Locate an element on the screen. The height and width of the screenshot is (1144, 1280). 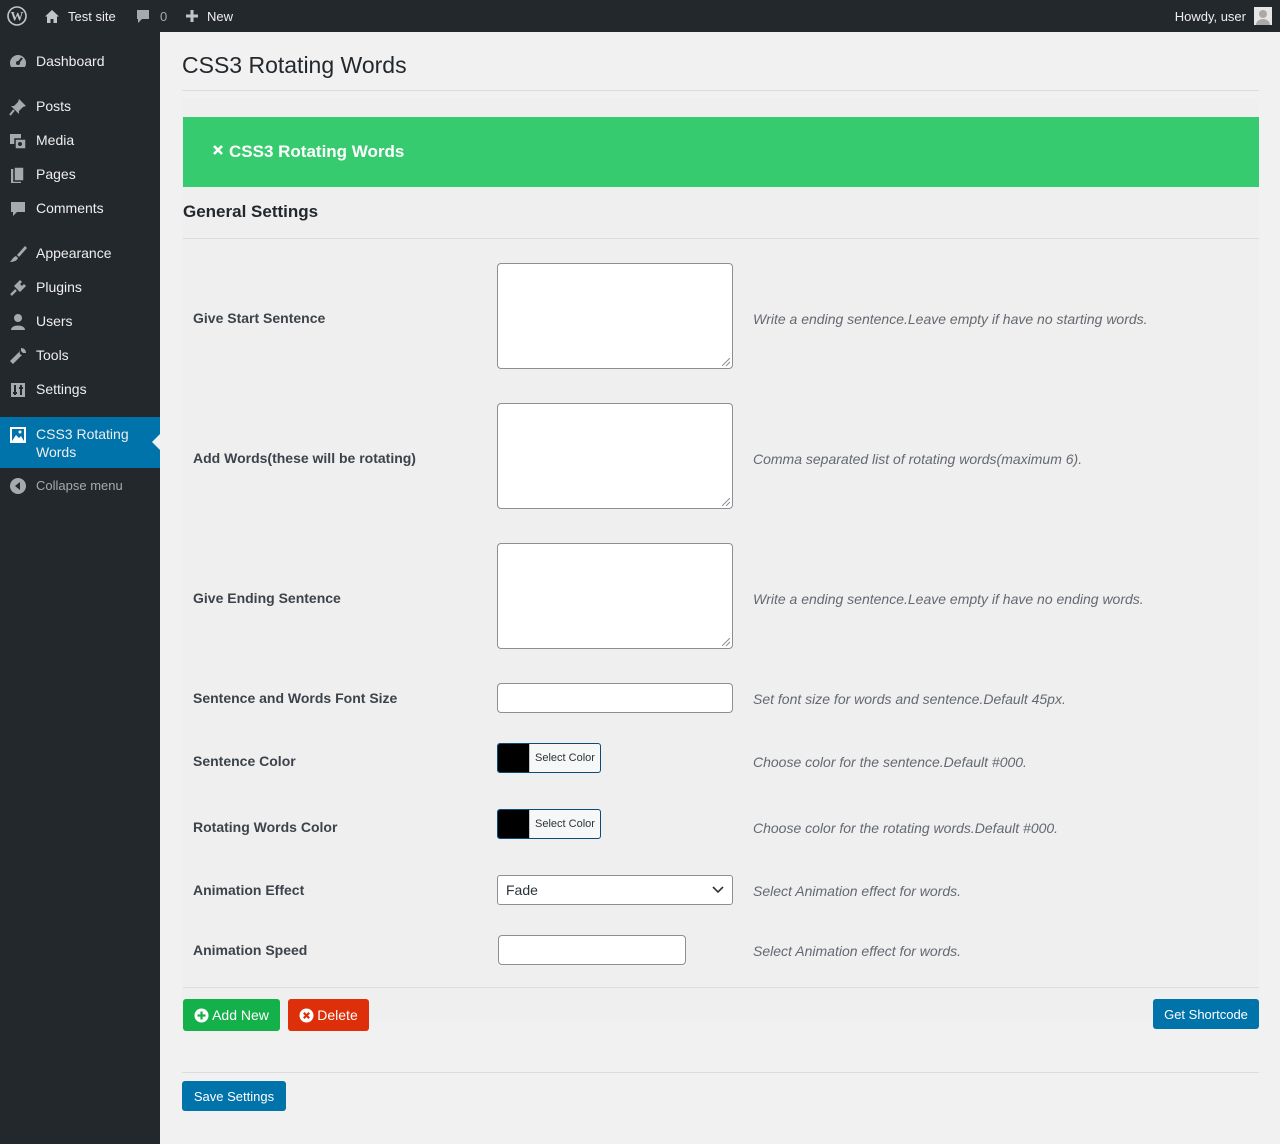
sidebar-item-label: Settings is located at coordinates (61, 389).